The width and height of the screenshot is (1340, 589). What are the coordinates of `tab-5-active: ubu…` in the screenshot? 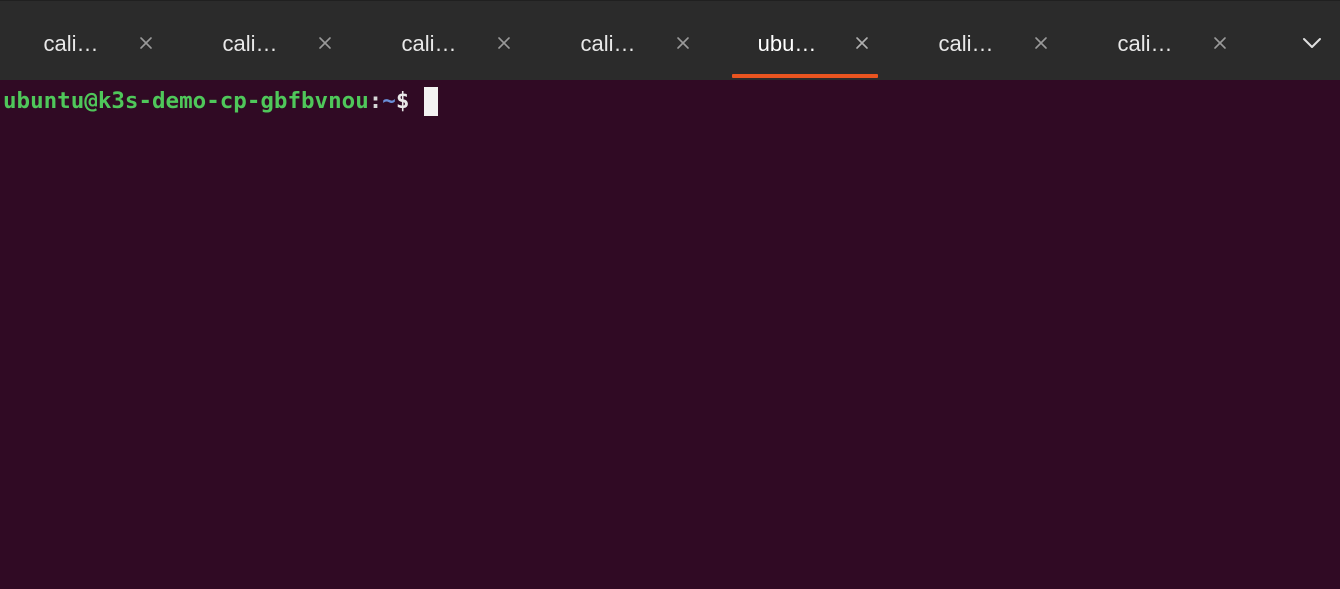 It's located at (805, 41).